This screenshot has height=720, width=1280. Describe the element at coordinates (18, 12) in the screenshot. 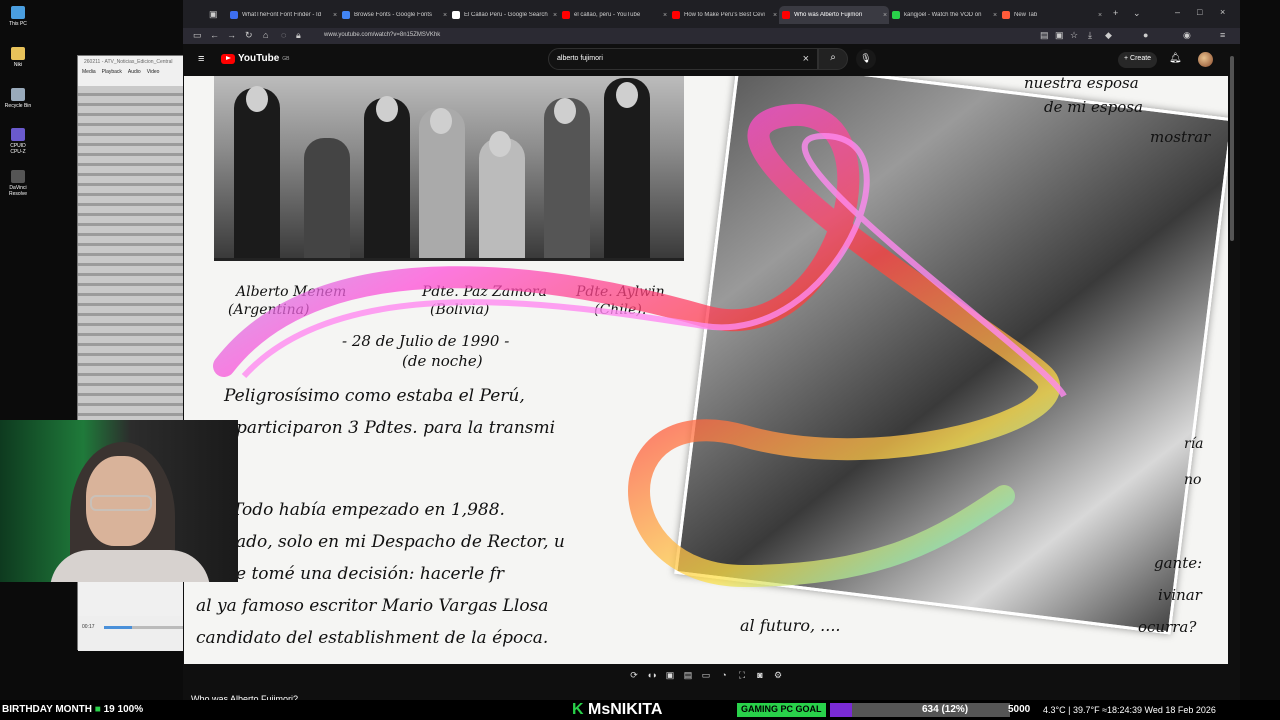

I see `computer-icon` at that location.